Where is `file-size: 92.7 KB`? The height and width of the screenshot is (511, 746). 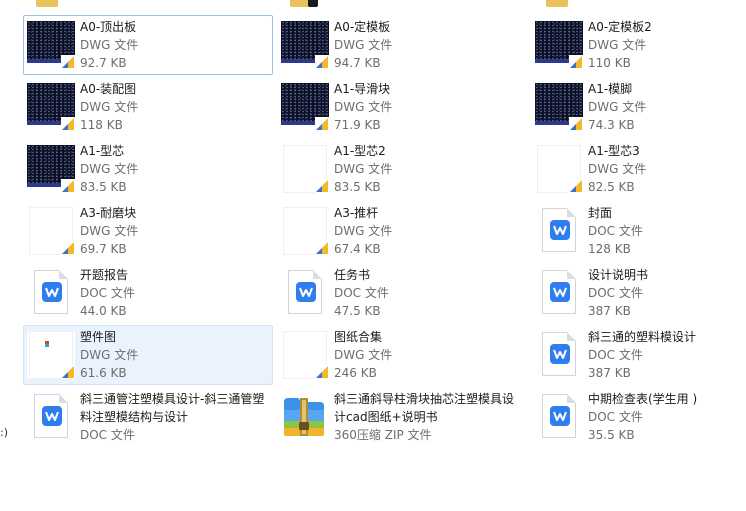
file-size: 92.7 KB is located at coordinates (103, 63).